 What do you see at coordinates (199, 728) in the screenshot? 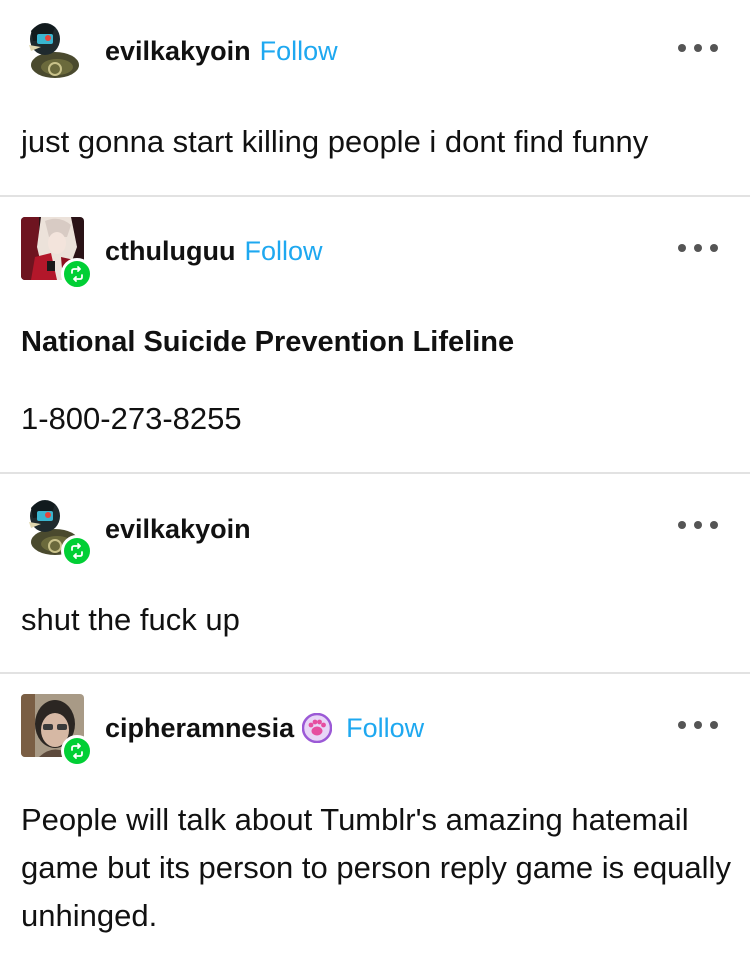
I see `username: cipheramnesia` at bounding box center [199, 728].